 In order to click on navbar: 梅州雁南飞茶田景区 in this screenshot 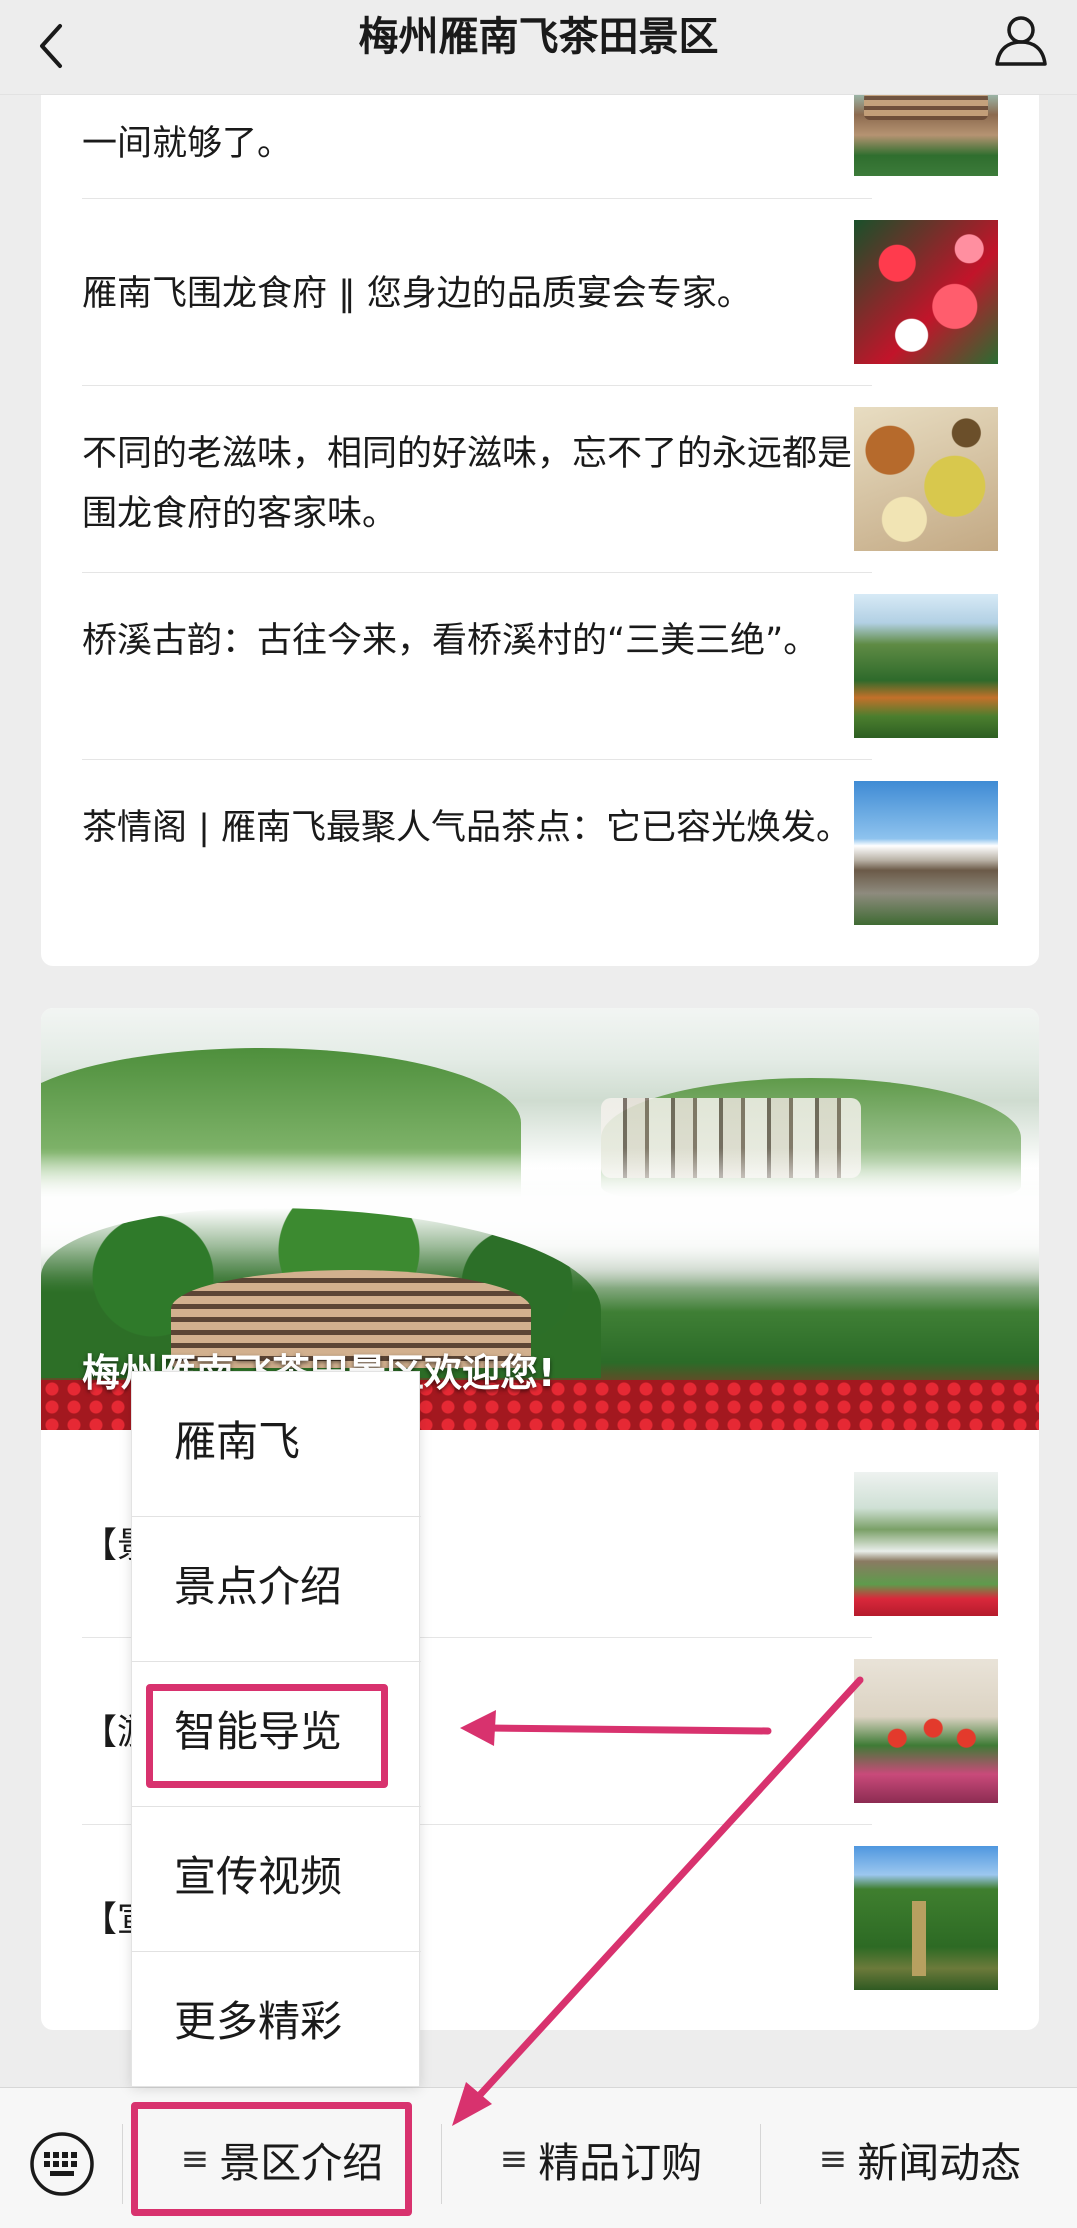, I will do `click(538, 47)`.